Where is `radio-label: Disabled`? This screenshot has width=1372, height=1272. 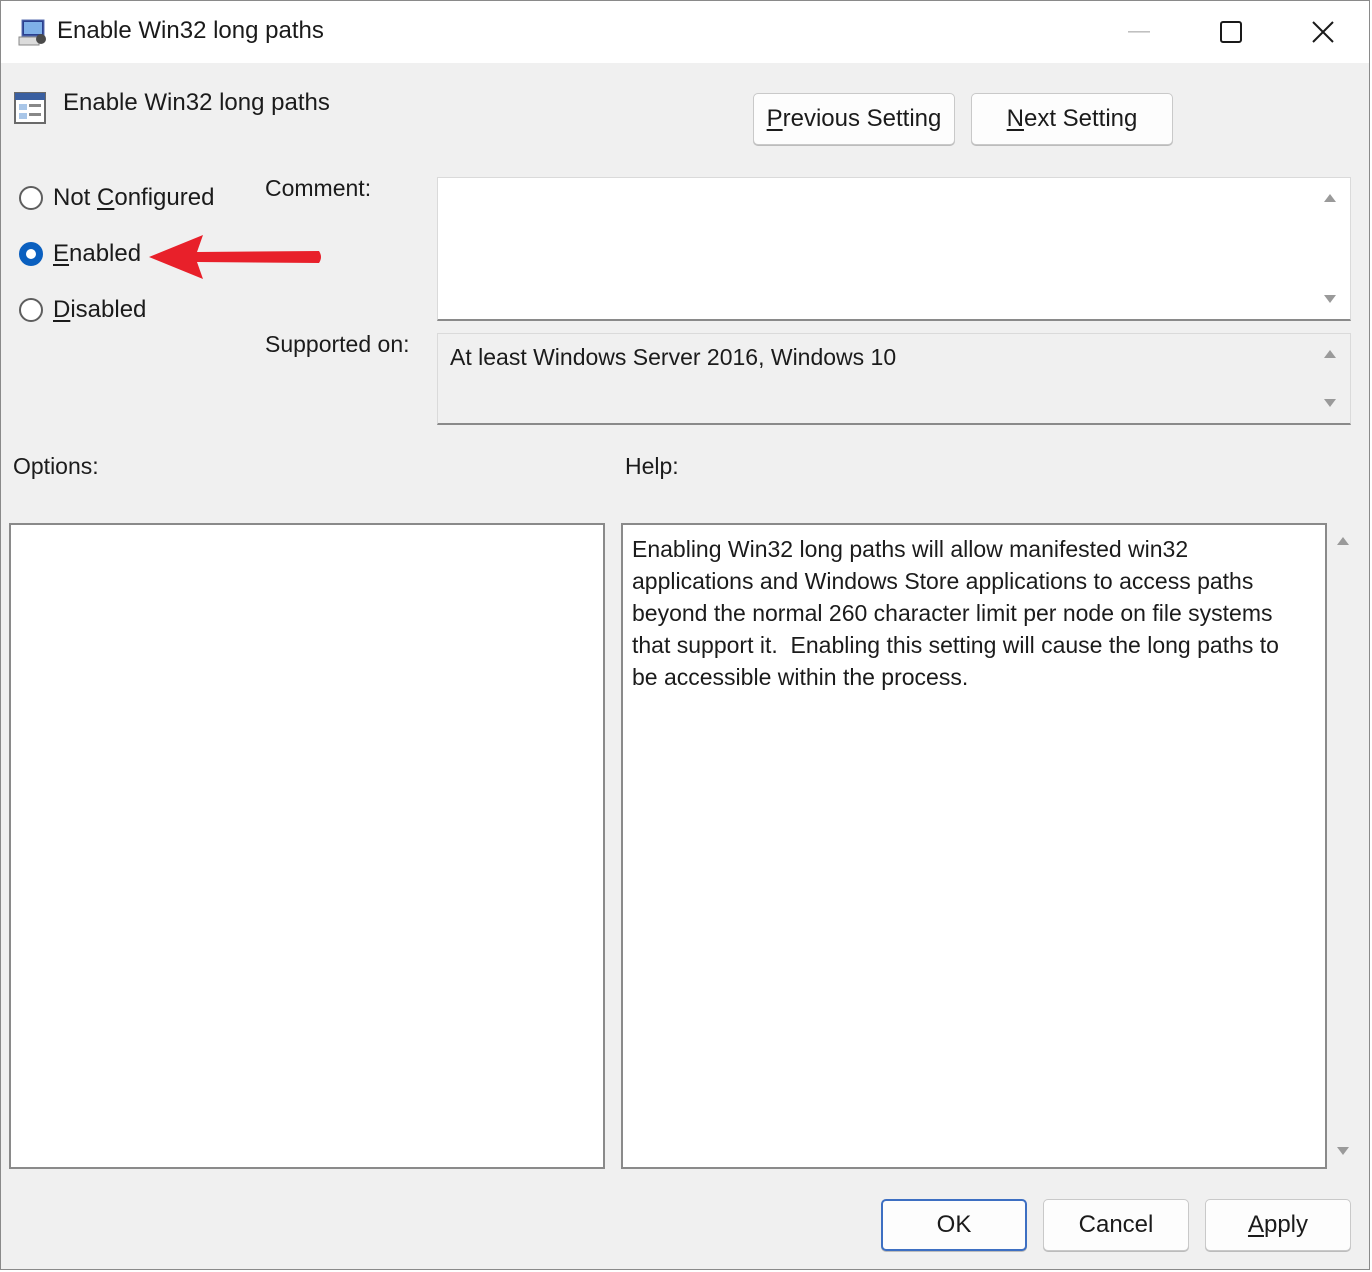 radio-label: Disabled is located at coordinates (100, 309).